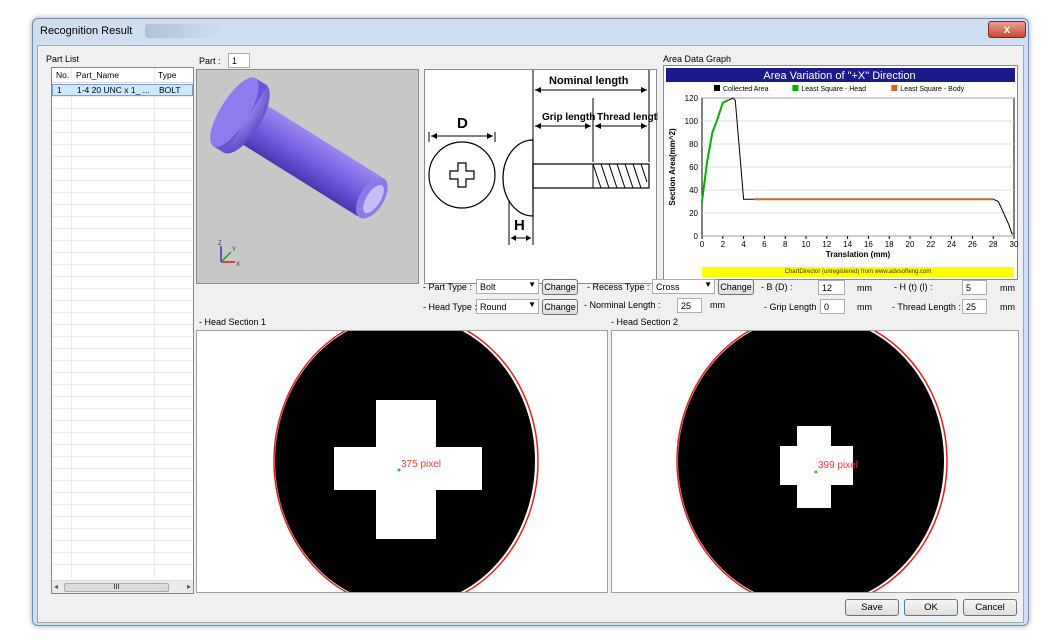  I want to click on x-tick-label: 16, so click(868, 244).